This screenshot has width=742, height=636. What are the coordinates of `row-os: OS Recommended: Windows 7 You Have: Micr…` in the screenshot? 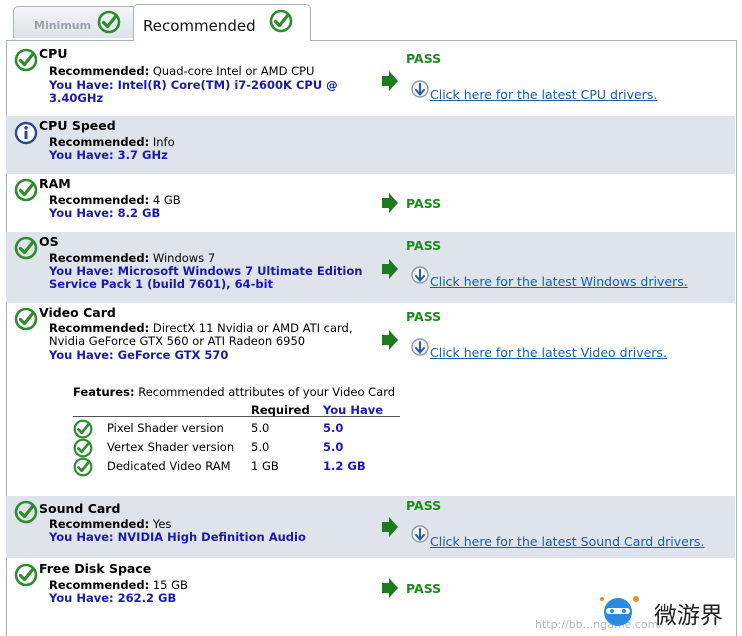 It's located at (370, 267).